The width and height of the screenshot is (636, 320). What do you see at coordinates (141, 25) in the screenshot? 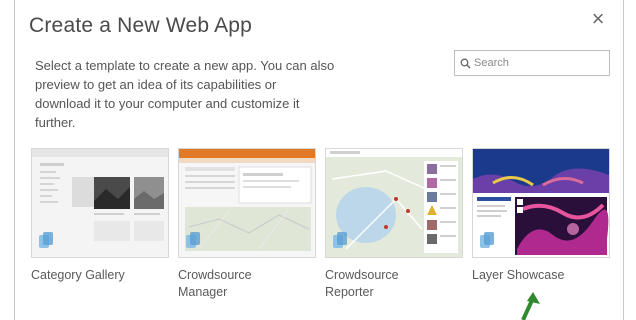
I see `dialog-title: Create a New Web App` at bounding box center [141, 25].